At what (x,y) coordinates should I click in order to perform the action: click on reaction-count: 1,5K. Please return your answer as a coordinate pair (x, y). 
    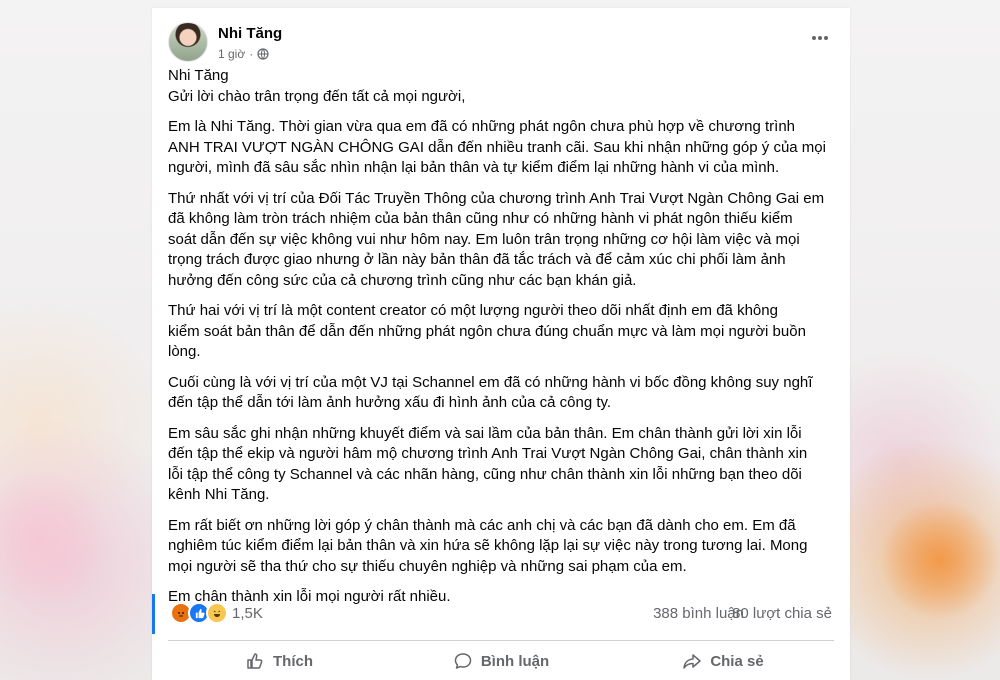
    Looking at the image, I should click on (247, 613).